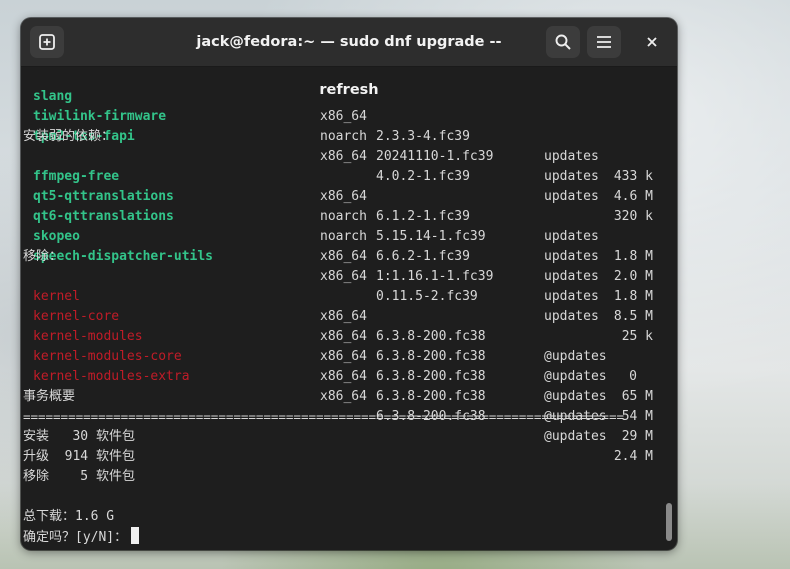 The width and height of the screenshot is (790, 569). What do you see at coordinates (633, 376) in the screenshot?
I see `package-size: 0` at bounding box center [633, 376].